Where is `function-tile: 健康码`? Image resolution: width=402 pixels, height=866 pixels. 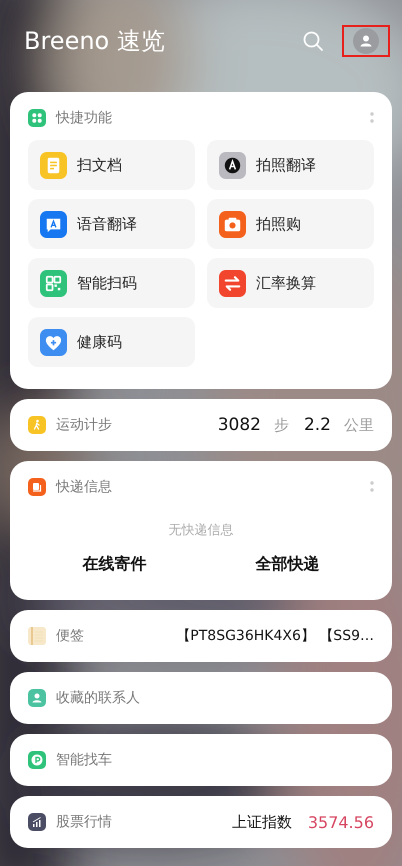 function-tile: 健康码 is located at coordinates (111, 342).